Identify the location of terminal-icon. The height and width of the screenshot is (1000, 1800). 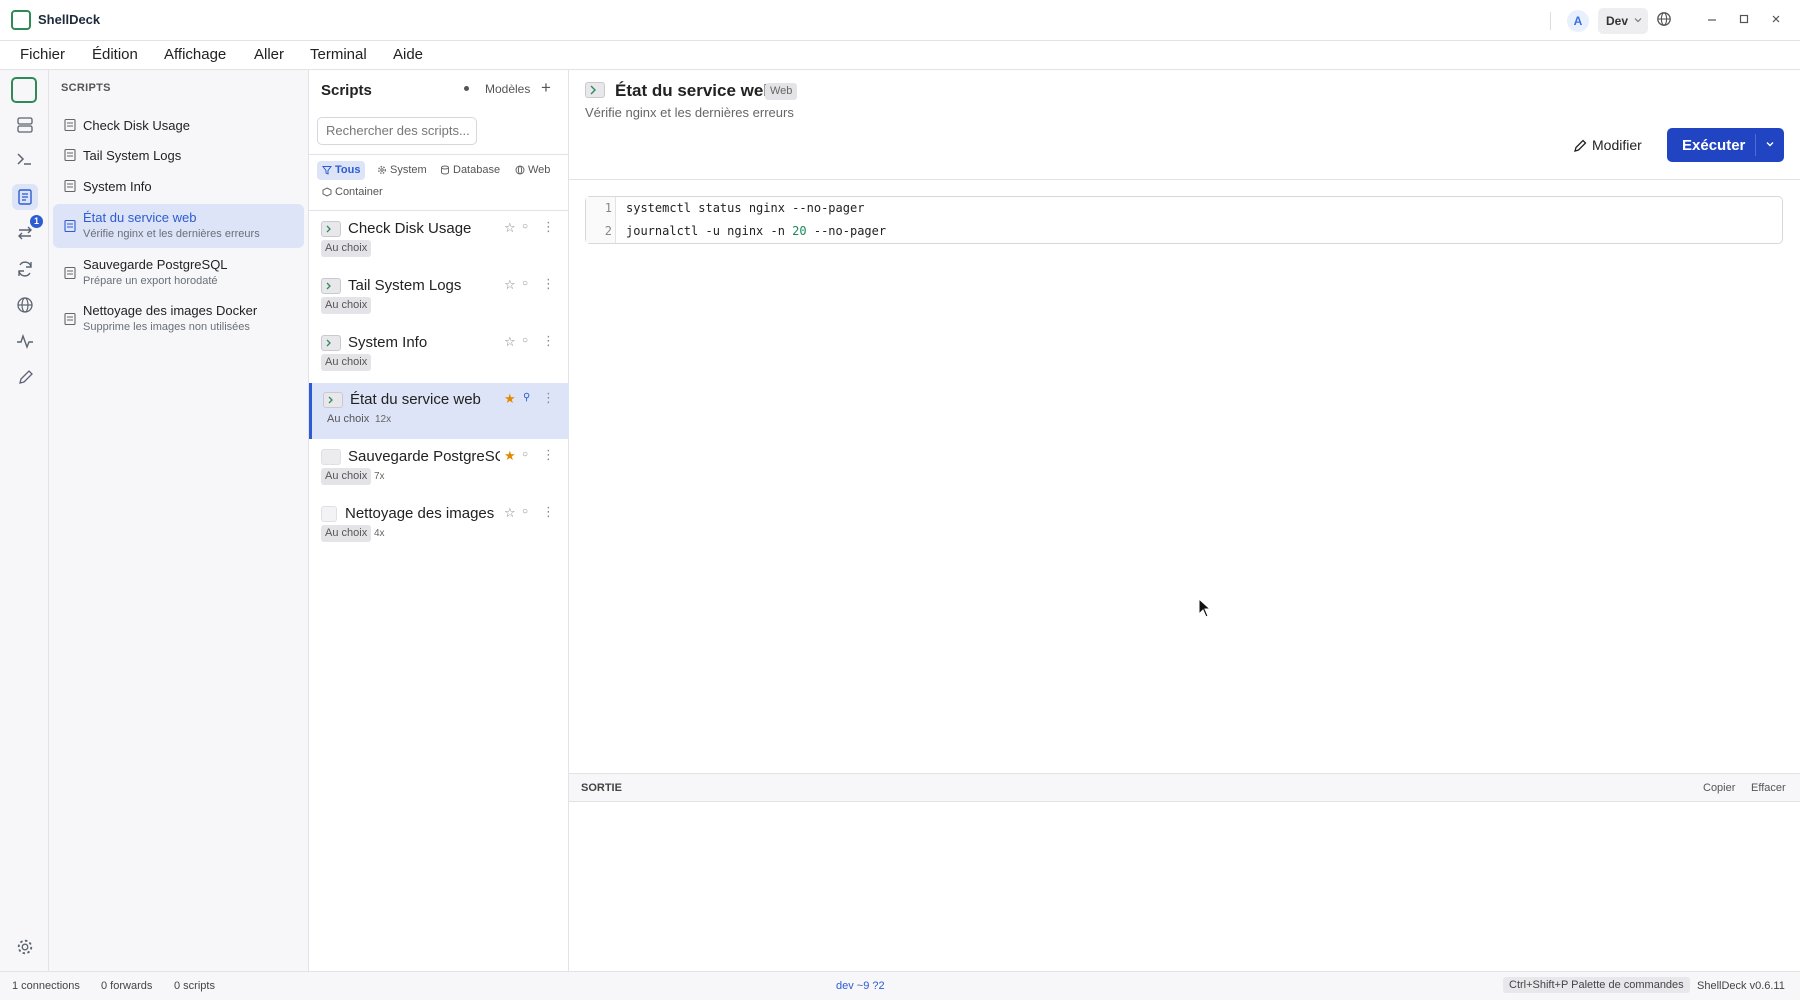
(331, 229).